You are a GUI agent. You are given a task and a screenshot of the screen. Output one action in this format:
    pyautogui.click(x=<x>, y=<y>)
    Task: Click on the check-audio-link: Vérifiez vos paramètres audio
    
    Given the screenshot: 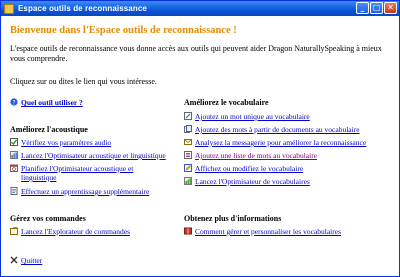 What is the action you would take?
    pyautogui.click(x=66, y=142)
    